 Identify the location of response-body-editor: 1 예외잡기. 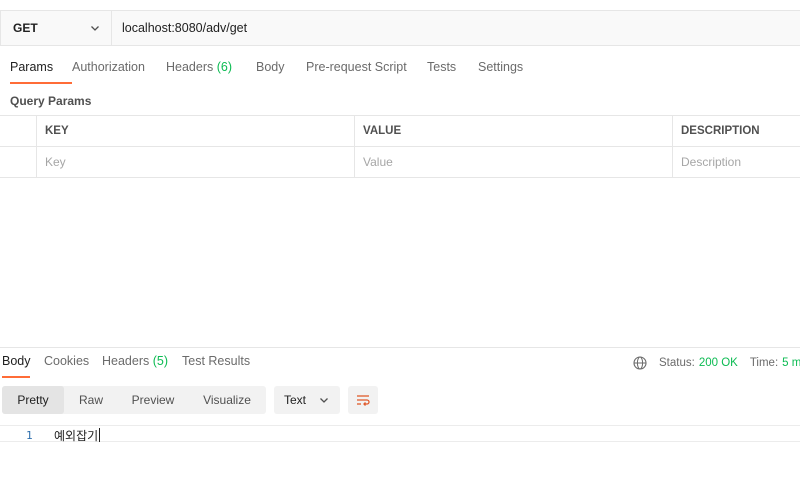
(400, 434).